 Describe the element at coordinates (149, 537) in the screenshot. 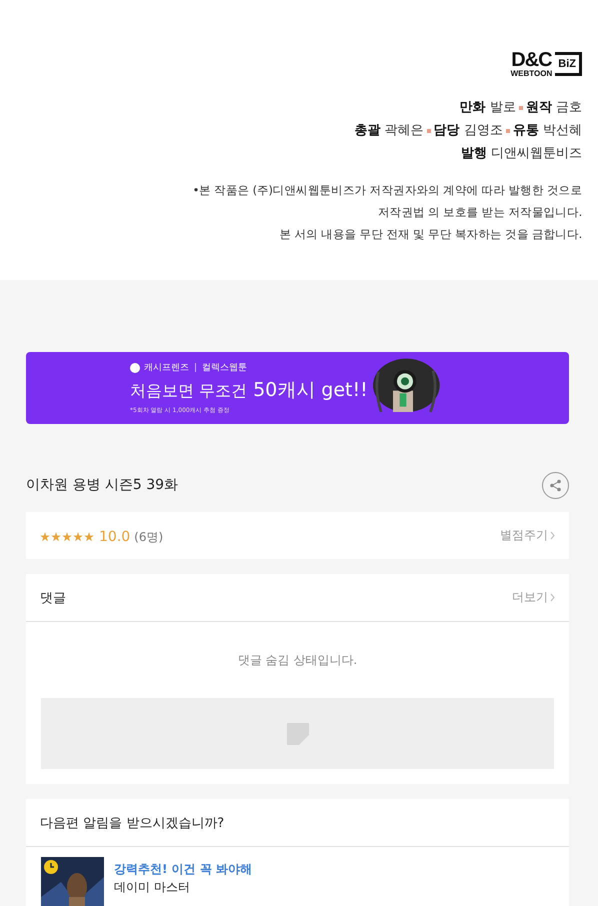

I see `rating-count: (6명)` at that location.